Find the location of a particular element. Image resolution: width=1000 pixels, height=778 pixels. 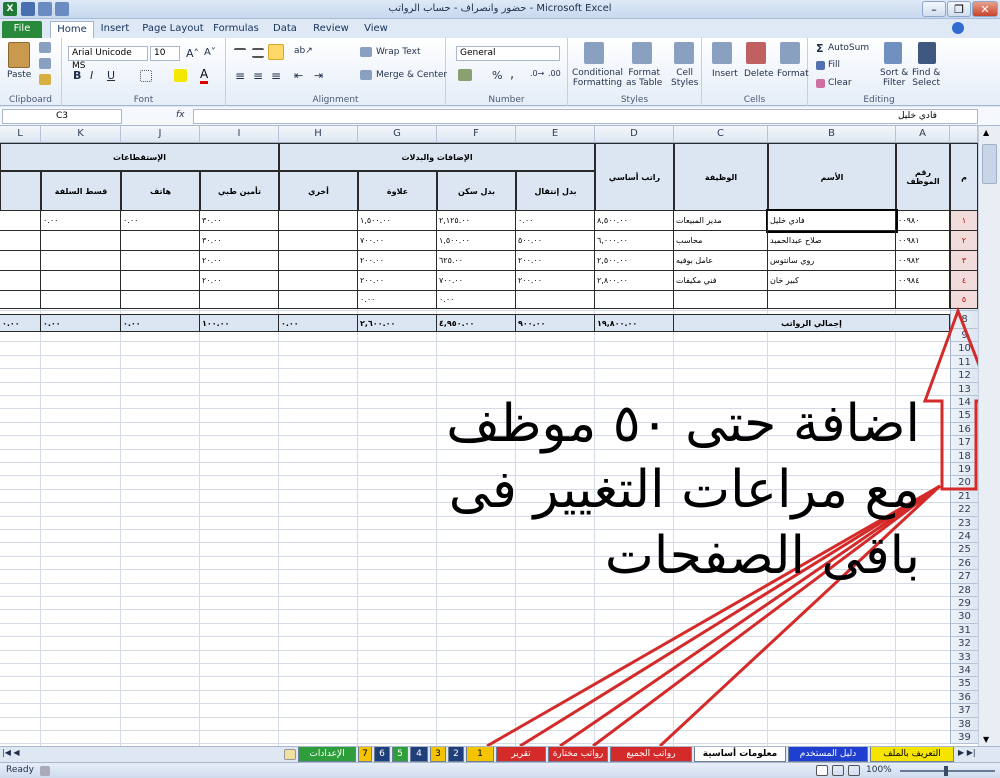

insert-function-button: fx is located at coordinates (180, 115).